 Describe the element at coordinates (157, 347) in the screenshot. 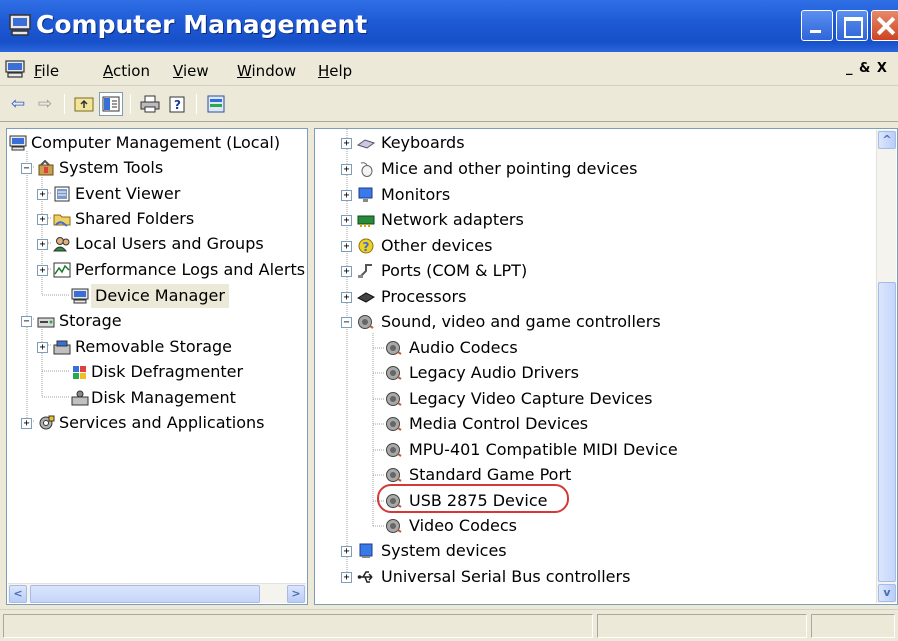

I see `tree-item-removable-storage: + Removable Storage` at that location.